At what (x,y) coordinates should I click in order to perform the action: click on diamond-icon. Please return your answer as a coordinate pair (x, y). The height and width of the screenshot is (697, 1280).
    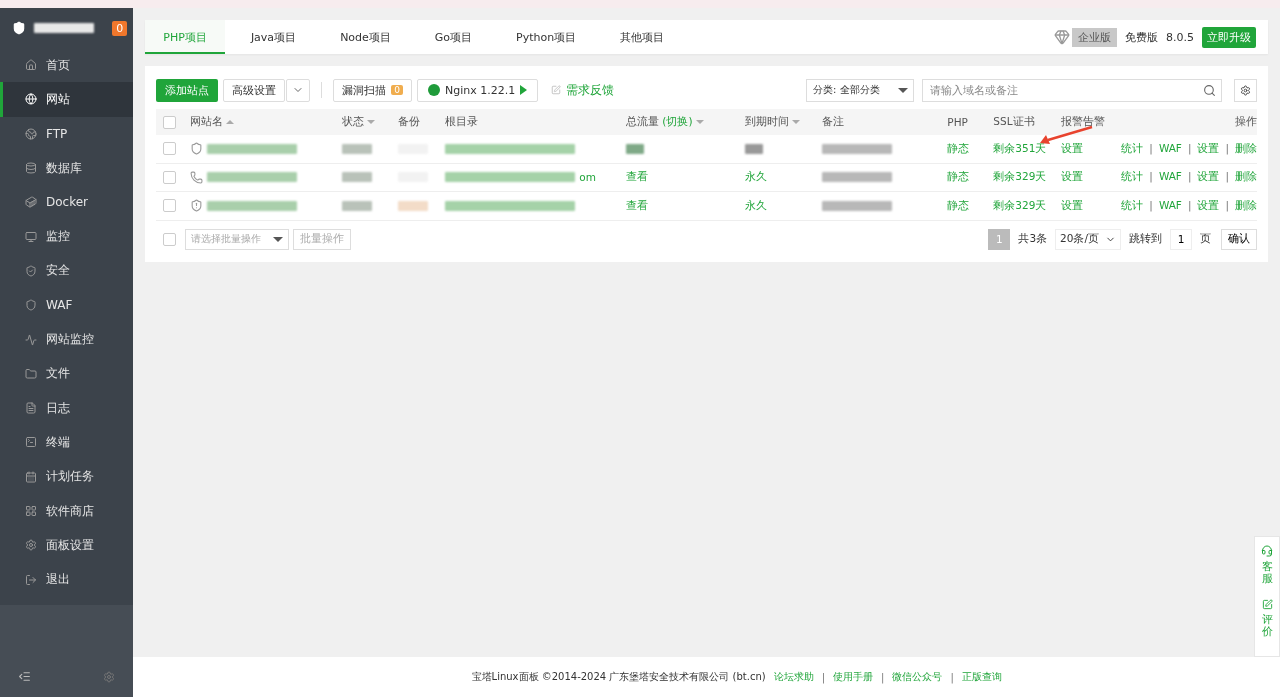
    Looking at the image, I should click on (1062, 37).